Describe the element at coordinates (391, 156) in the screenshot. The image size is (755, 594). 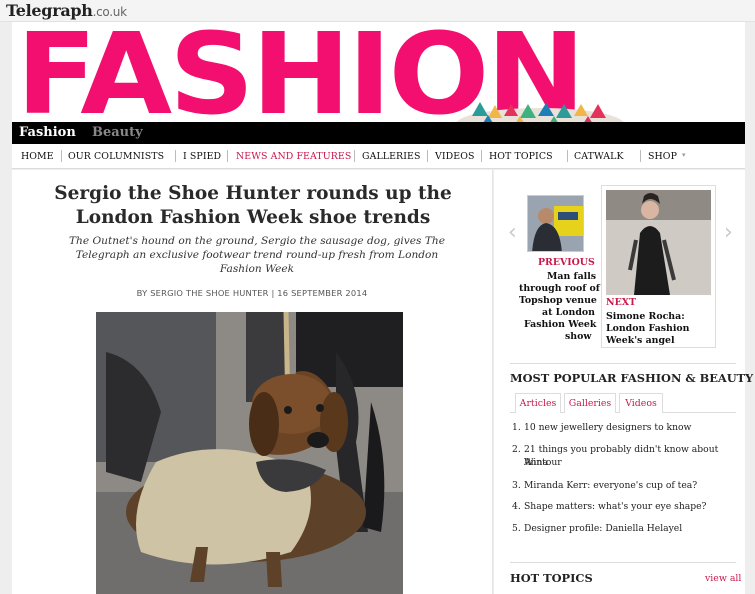
I see `nav-galleries: GALLERIES` at that location.